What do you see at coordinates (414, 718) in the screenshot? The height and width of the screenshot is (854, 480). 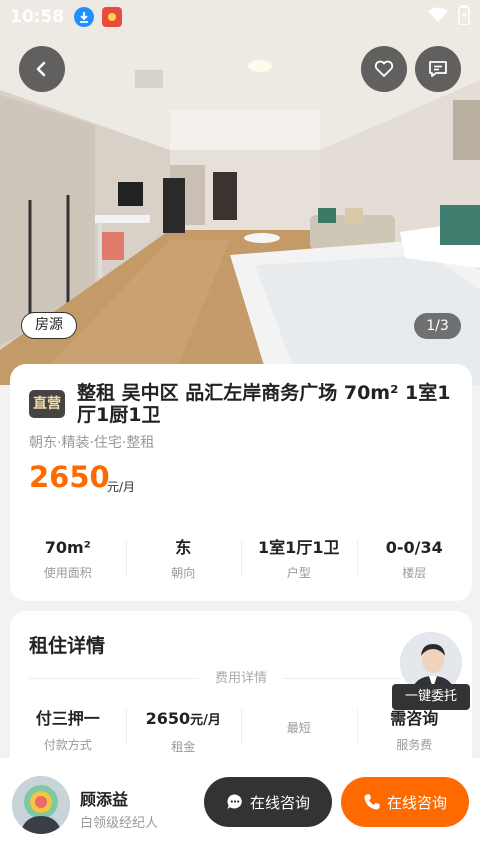 I see `service-fee-value: 需咨询` at bounding box center [414, 718].